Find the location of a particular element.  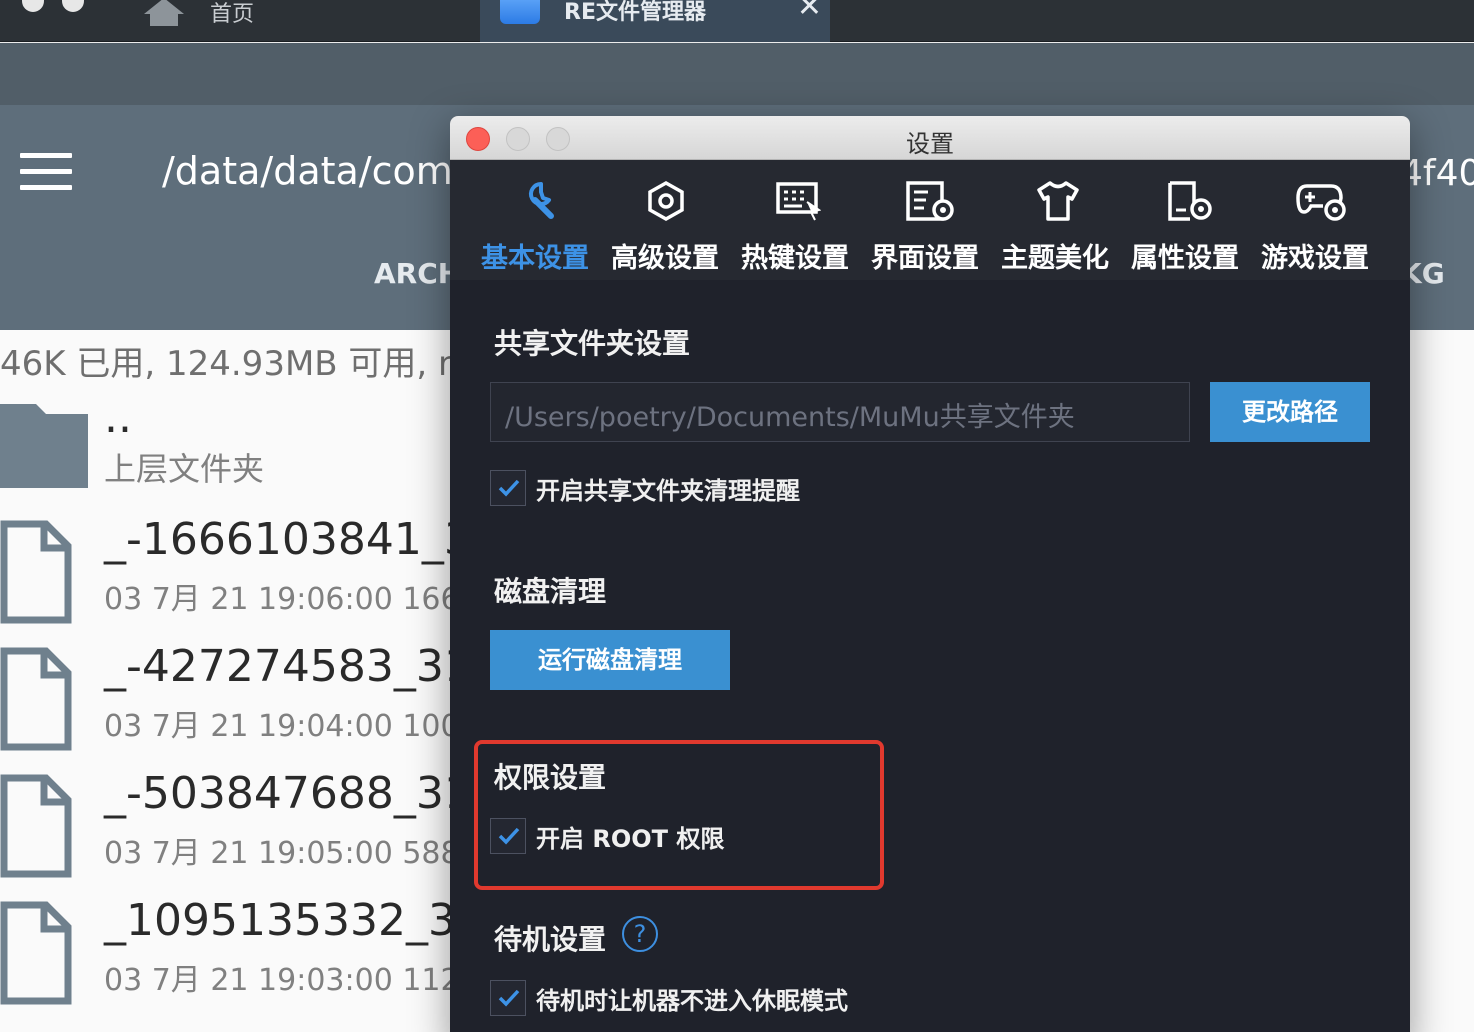

tab-hotkey-settings: 热键设置 is located at coordinates (795, 220).